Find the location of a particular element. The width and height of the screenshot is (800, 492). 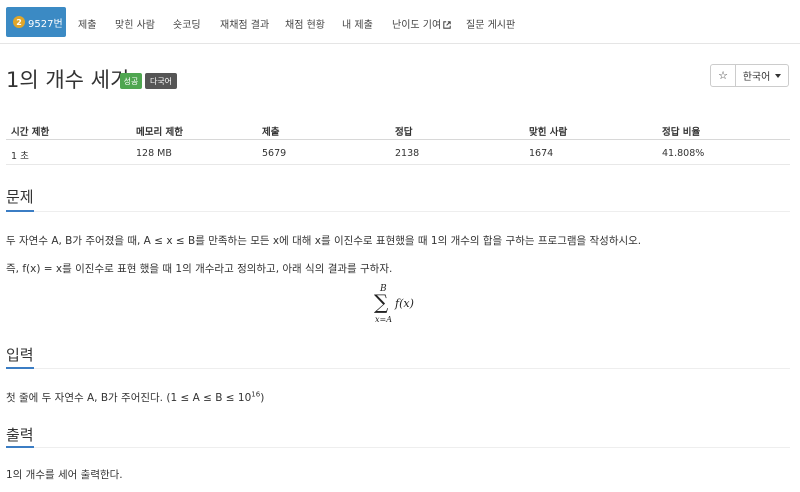

table-header-solved-users: 맞힌 사람 is located at coordinates (548, 132).